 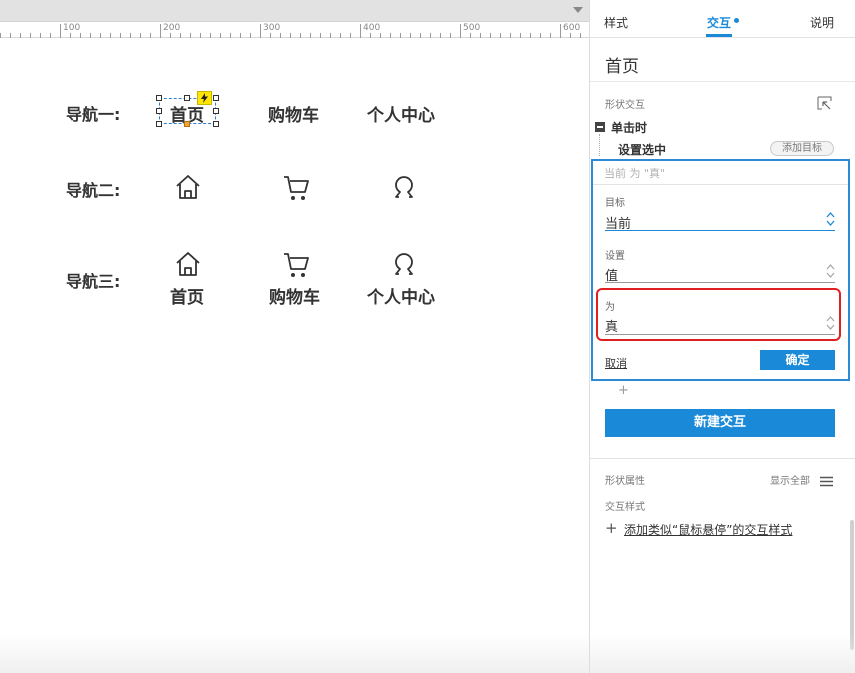 What do you see at coordinates (72, 28) in the screenshot?
I see `ruler-label: 100` at bounding box center [72, 28].